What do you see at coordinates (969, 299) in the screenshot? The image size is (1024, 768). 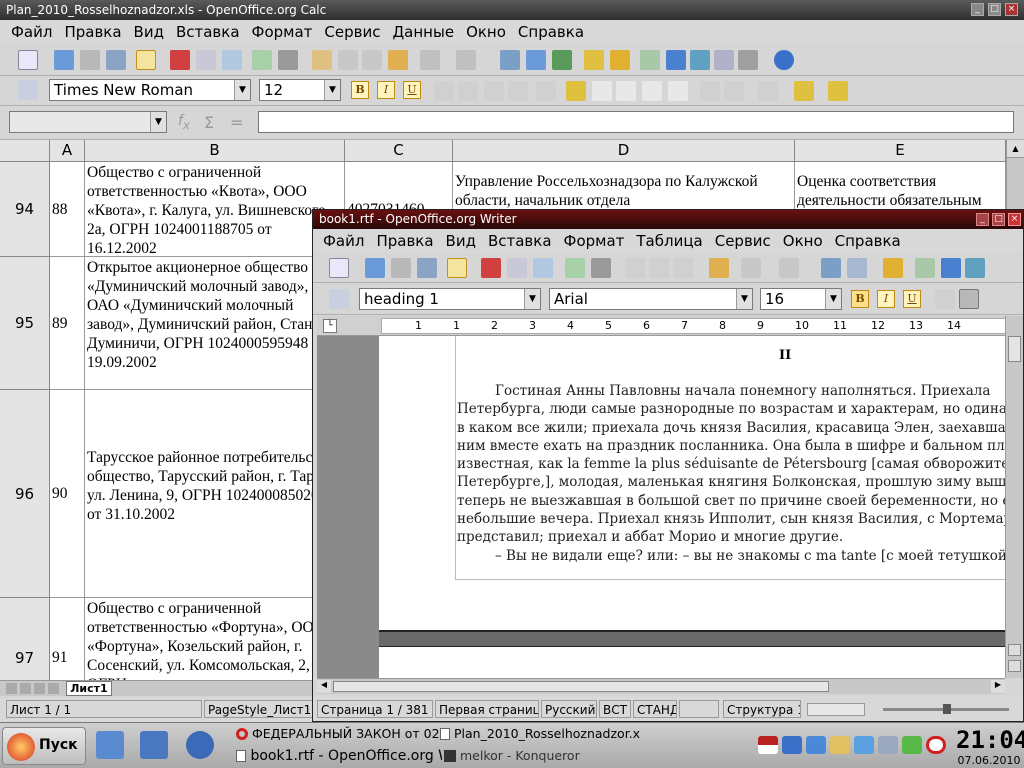 I see `justify-icon` at bounding box center [969, 299].